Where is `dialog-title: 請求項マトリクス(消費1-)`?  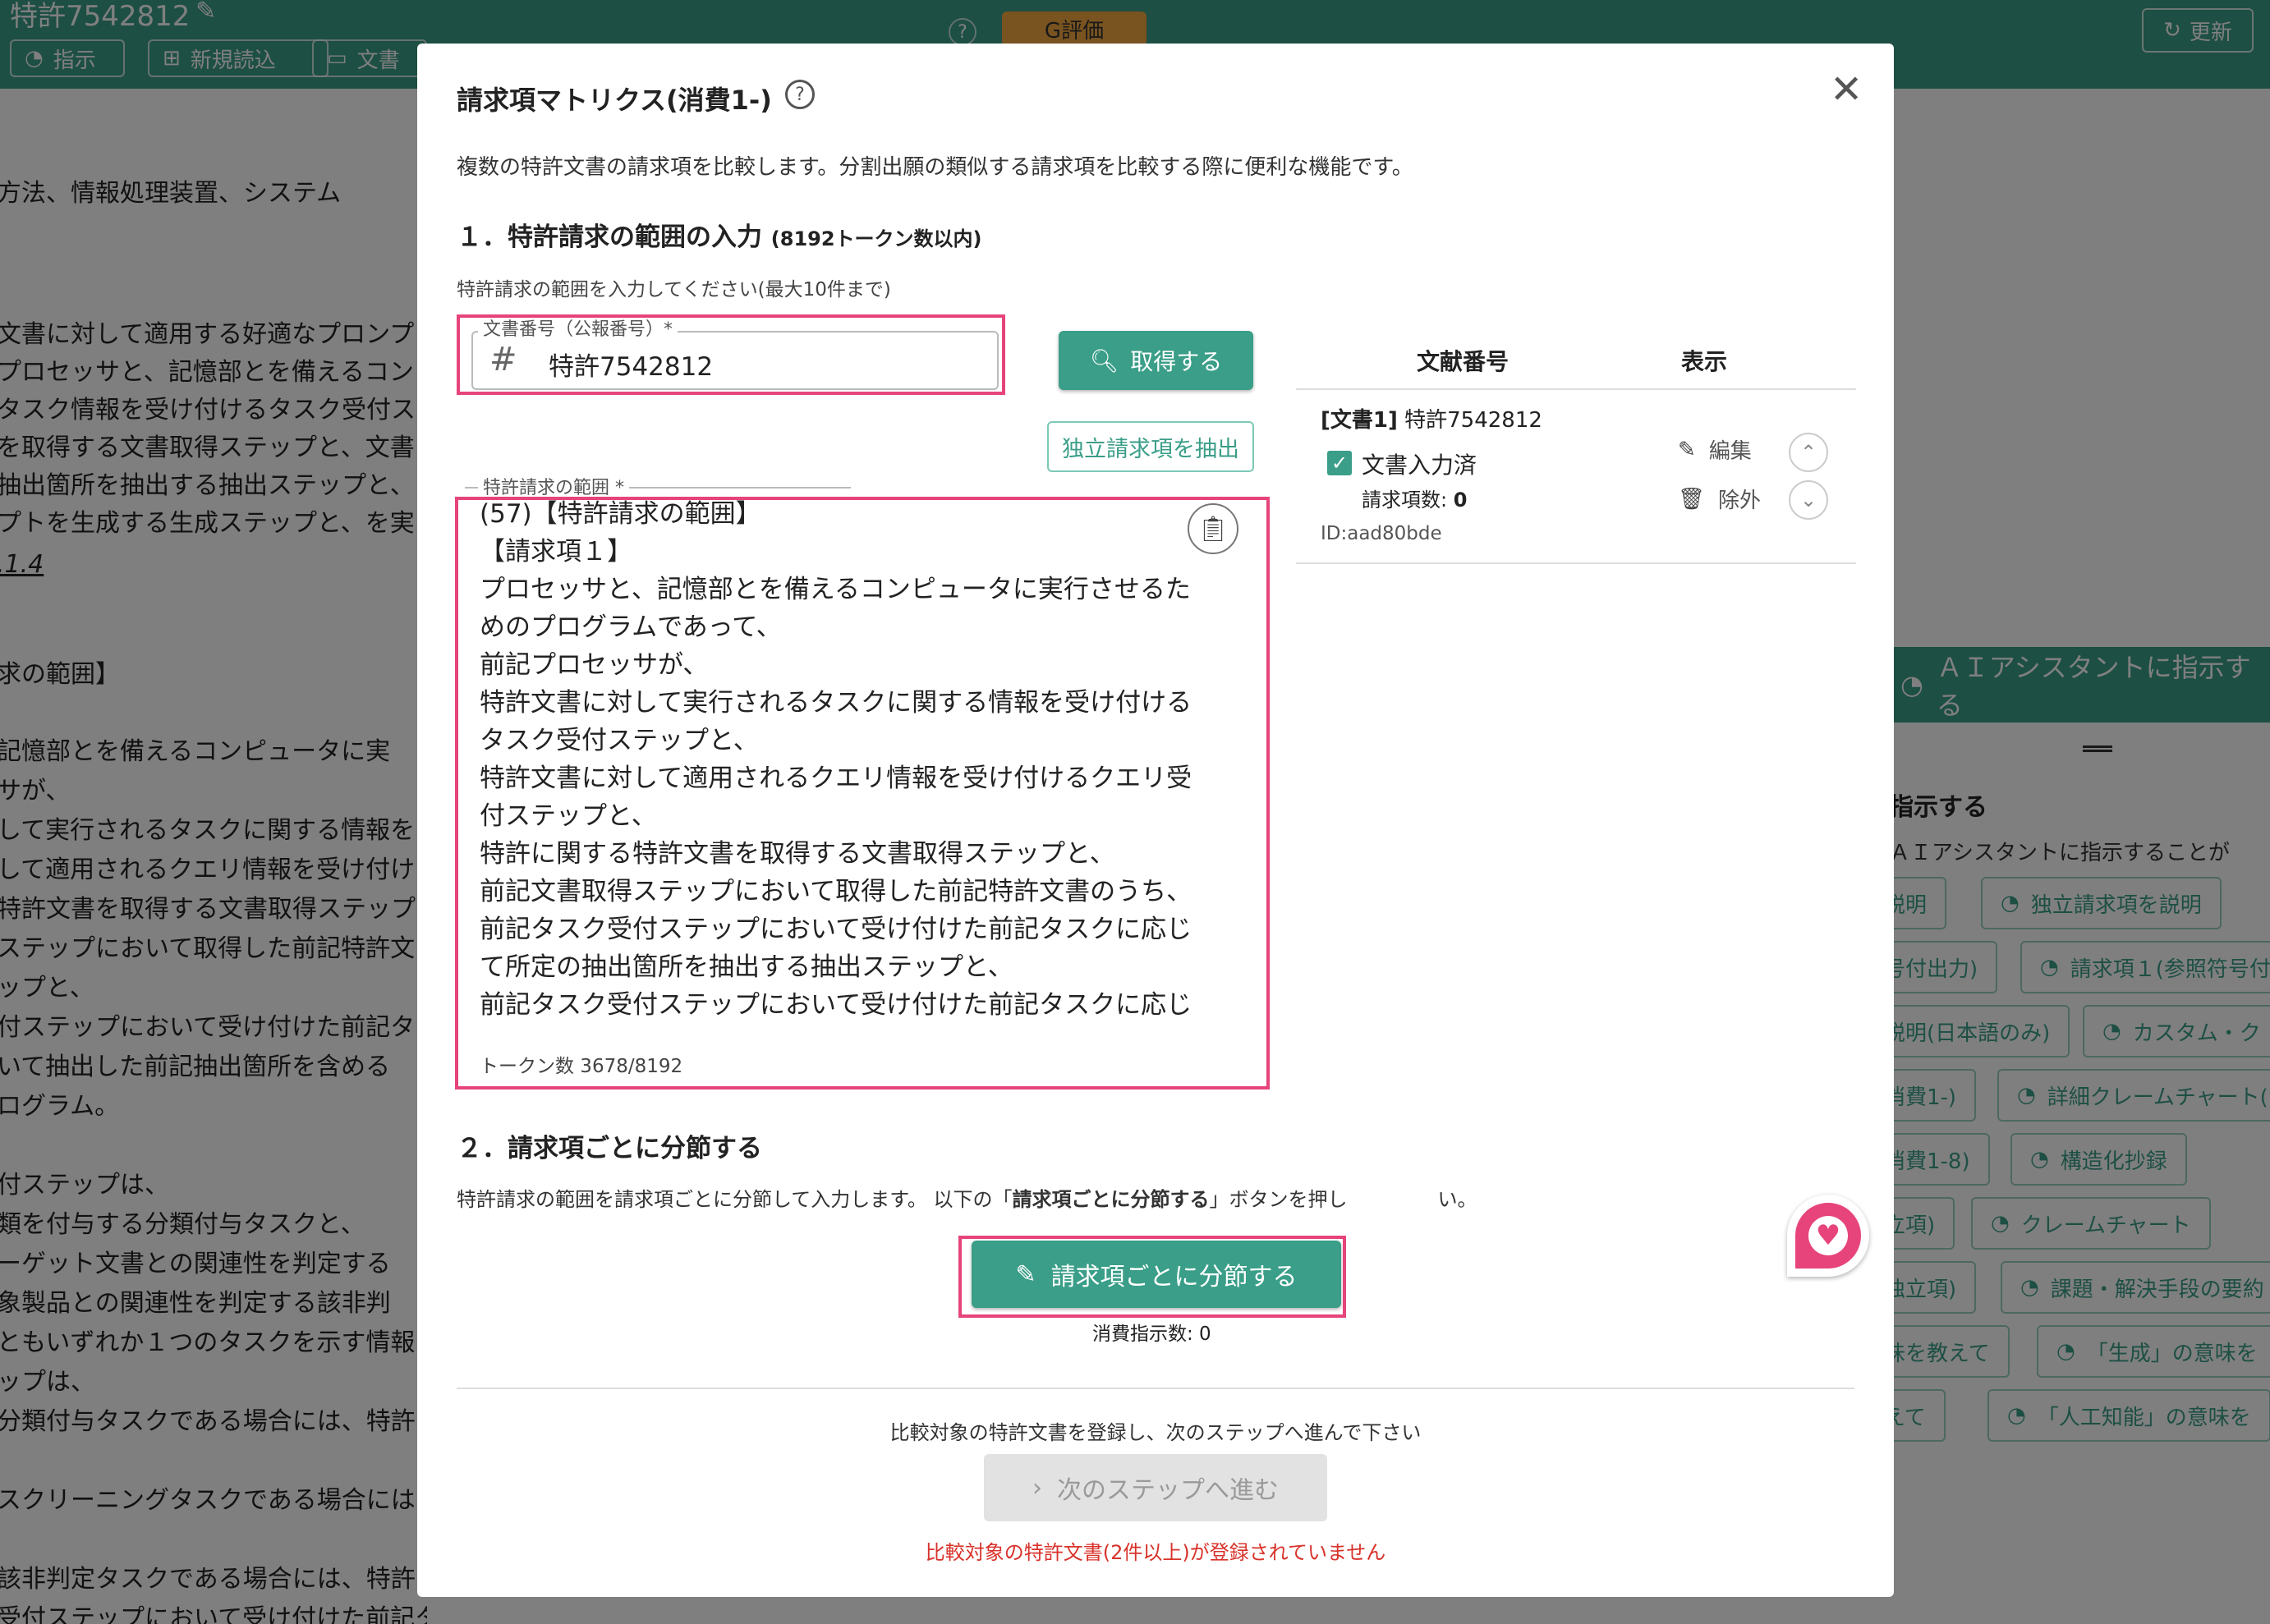
dialog-title: 請求項マトリクス(消費1-) is located at coordinates (615, 100).